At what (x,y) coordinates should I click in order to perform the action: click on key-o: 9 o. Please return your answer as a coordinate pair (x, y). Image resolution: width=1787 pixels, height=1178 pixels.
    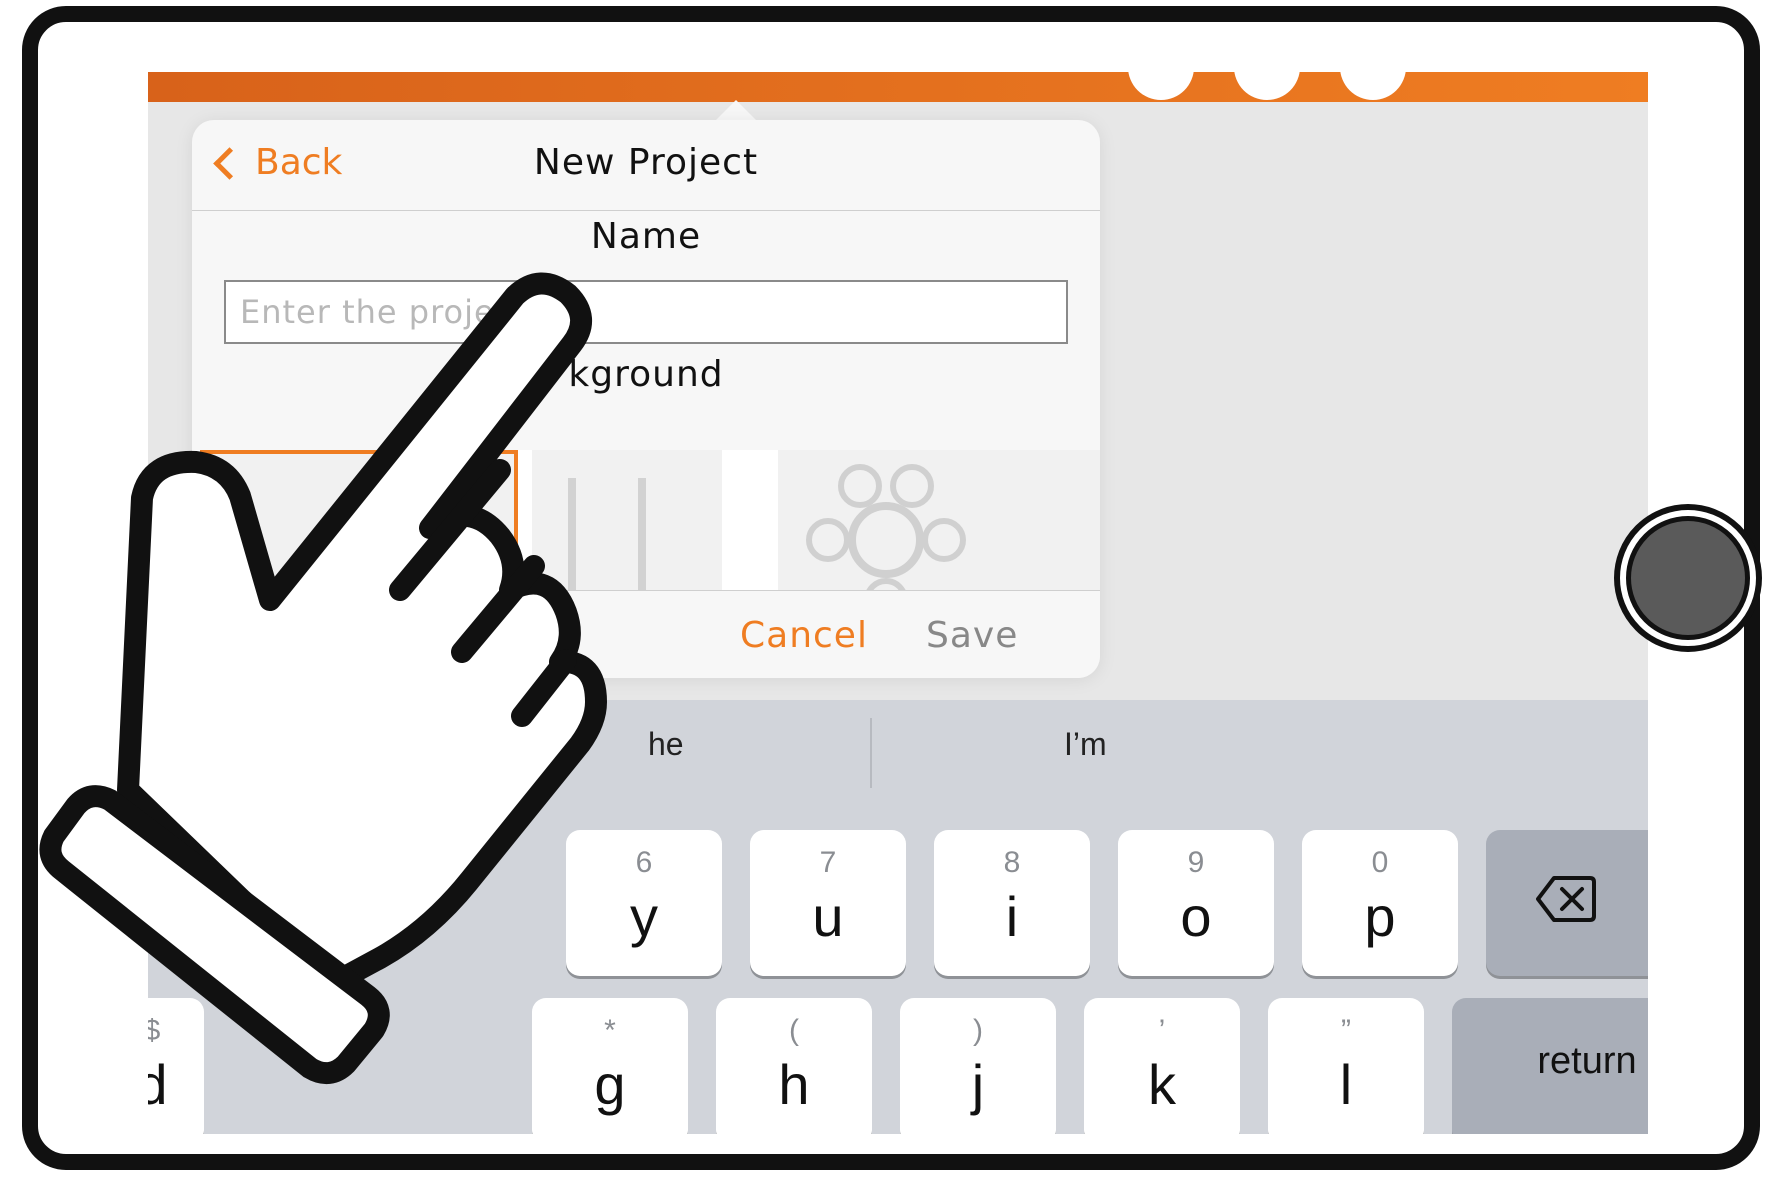
    Looking at the image, I should click on (1196, 903).